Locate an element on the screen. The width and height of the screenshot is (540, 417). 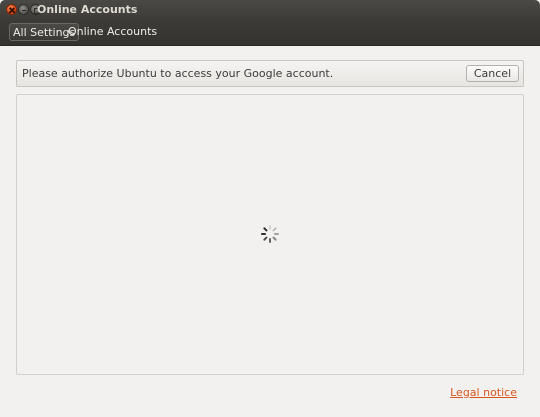
window-title: Online Accounts is located at coordinates (87, 9).